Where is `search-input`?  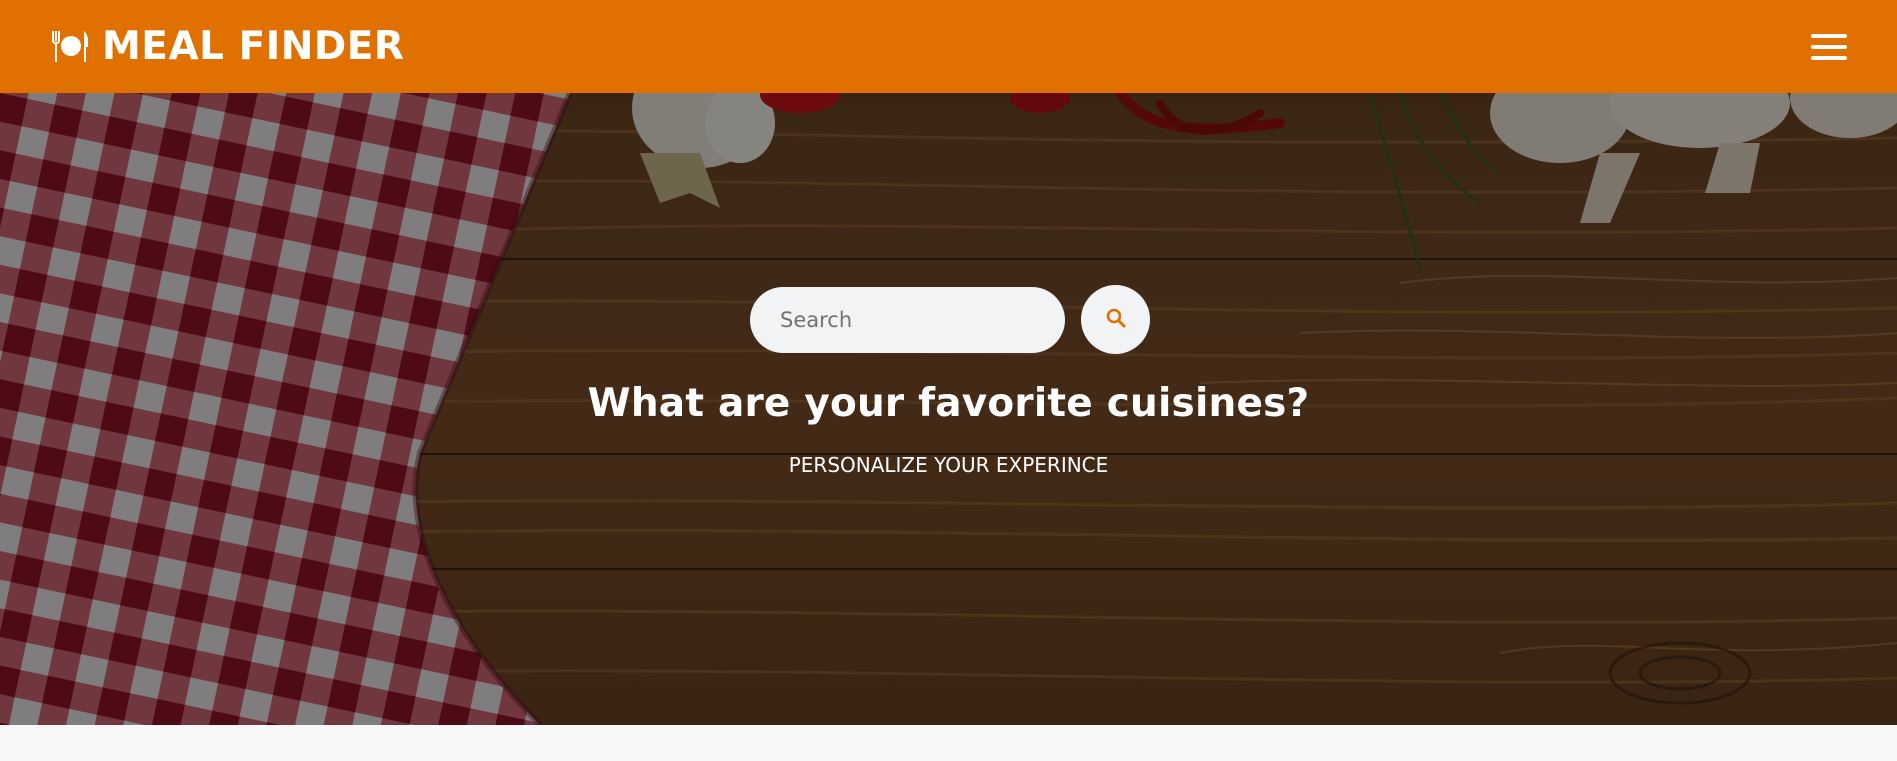
search-input is located at coordinates (907, 319).